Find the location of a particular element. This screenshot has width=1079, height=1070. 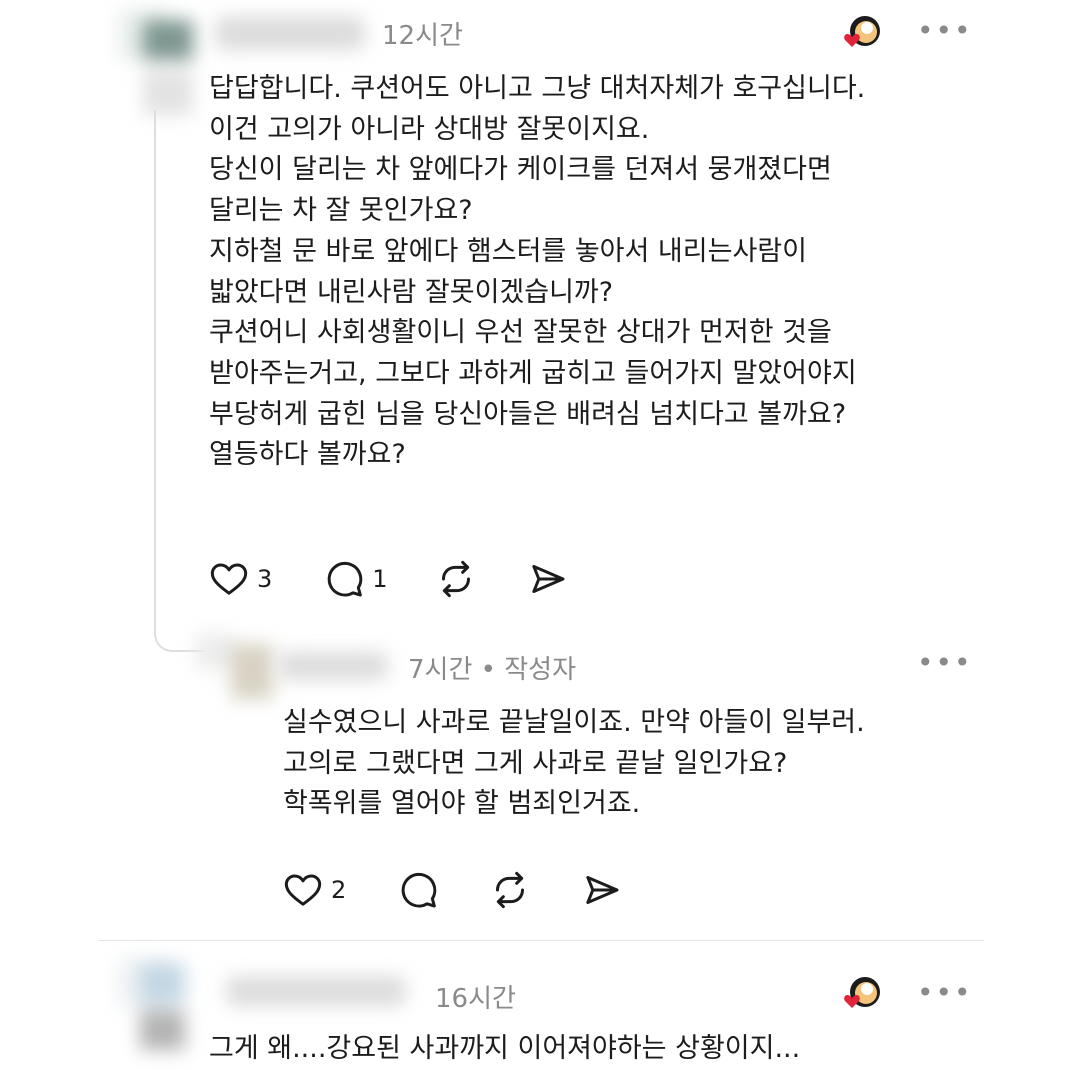

comment-line: 밟았다면 내린사람 잘못이겠습니까? is located at coordinates (411, 292).